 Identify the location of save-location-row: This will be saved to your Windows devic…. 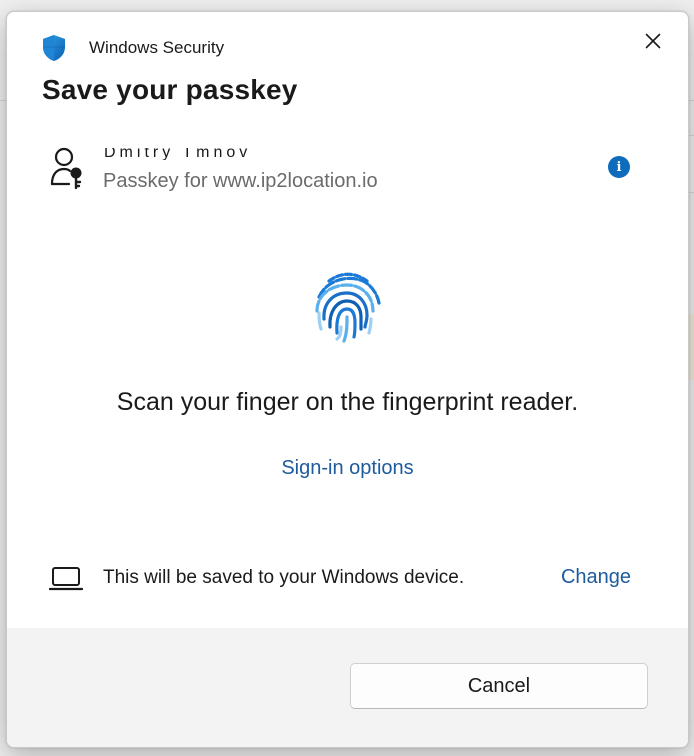
(344, 581).